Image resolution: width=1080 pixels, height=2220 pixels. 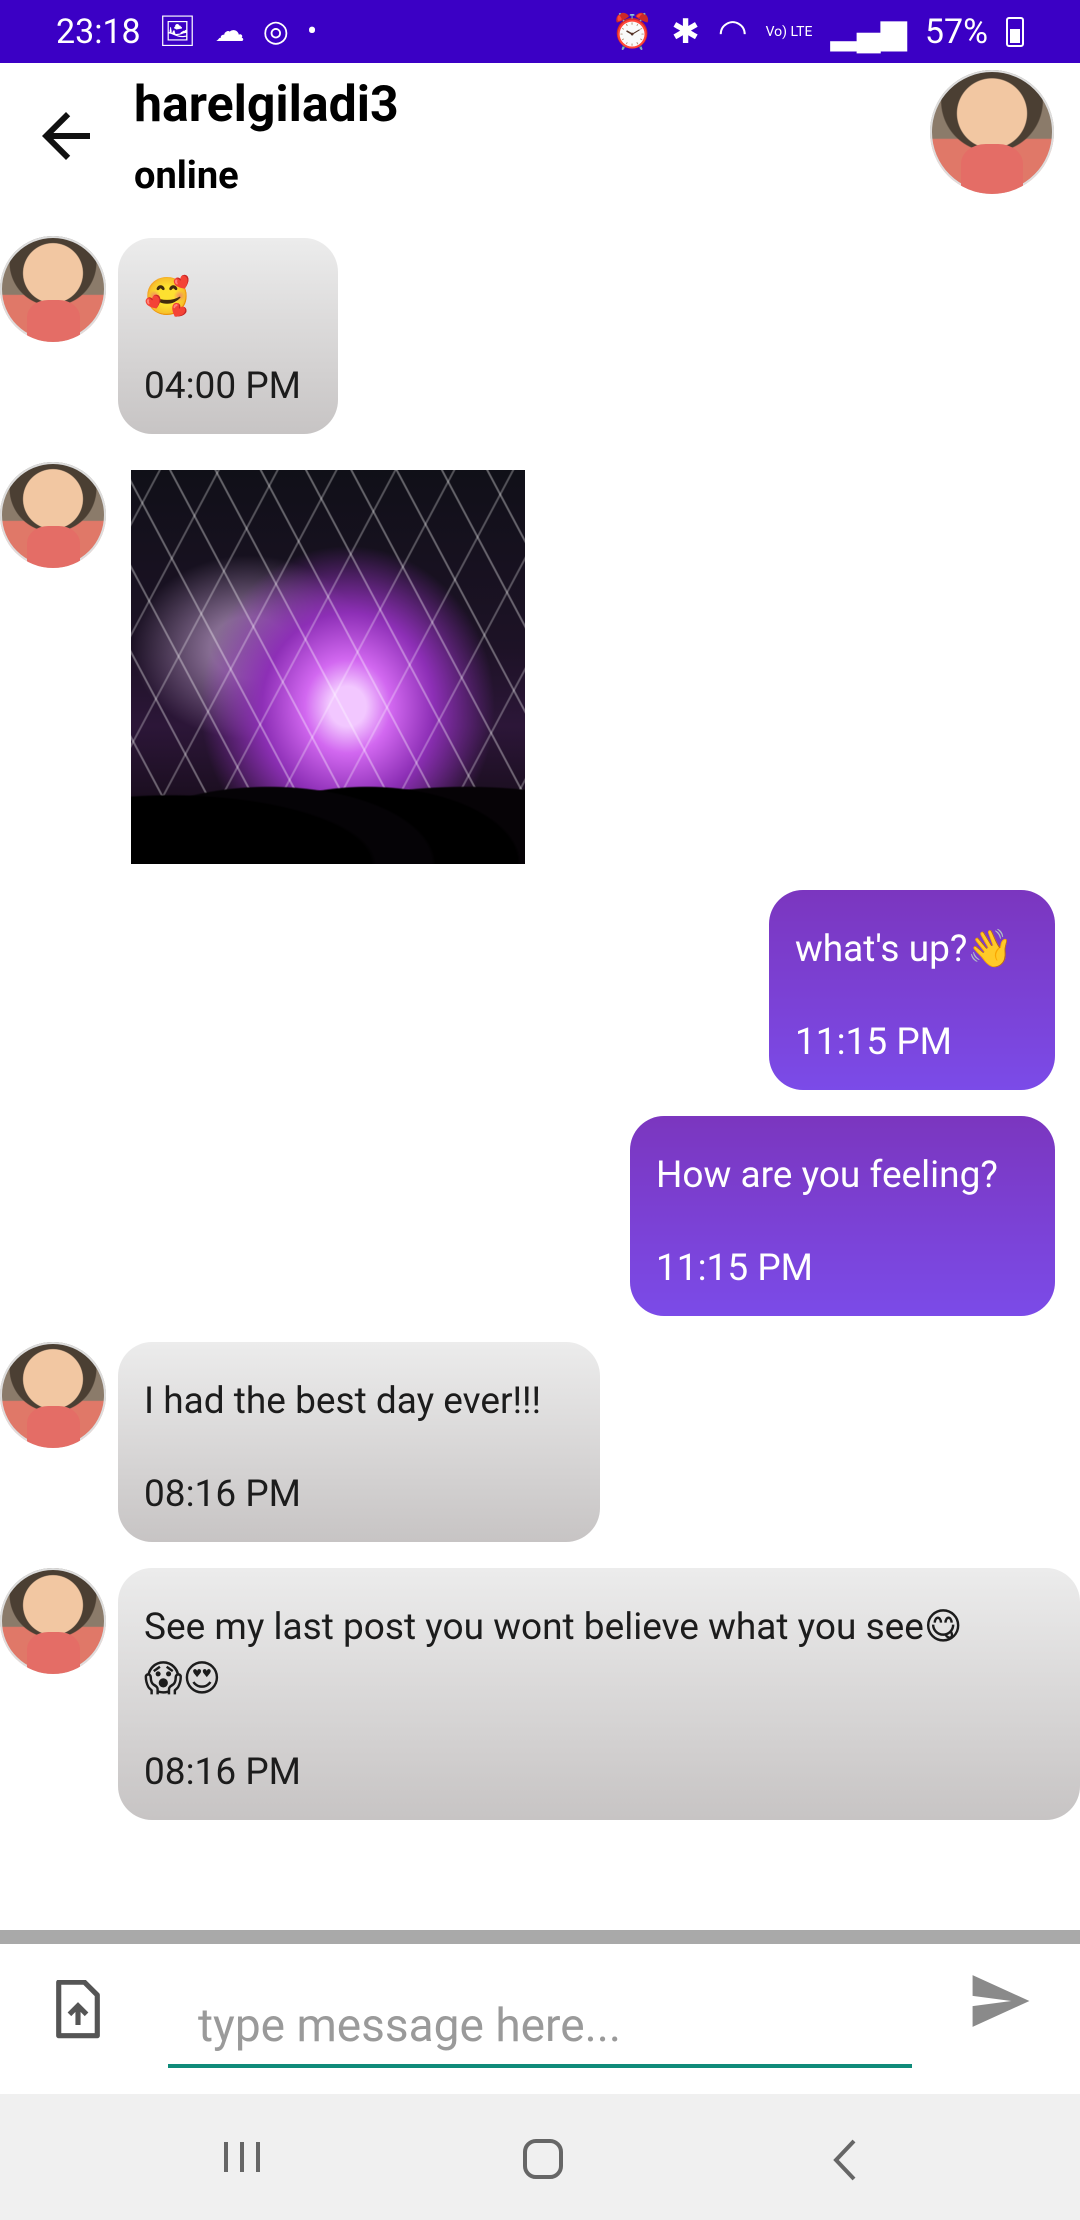 I want to click on image-crowd, so click(x=328, y=804).